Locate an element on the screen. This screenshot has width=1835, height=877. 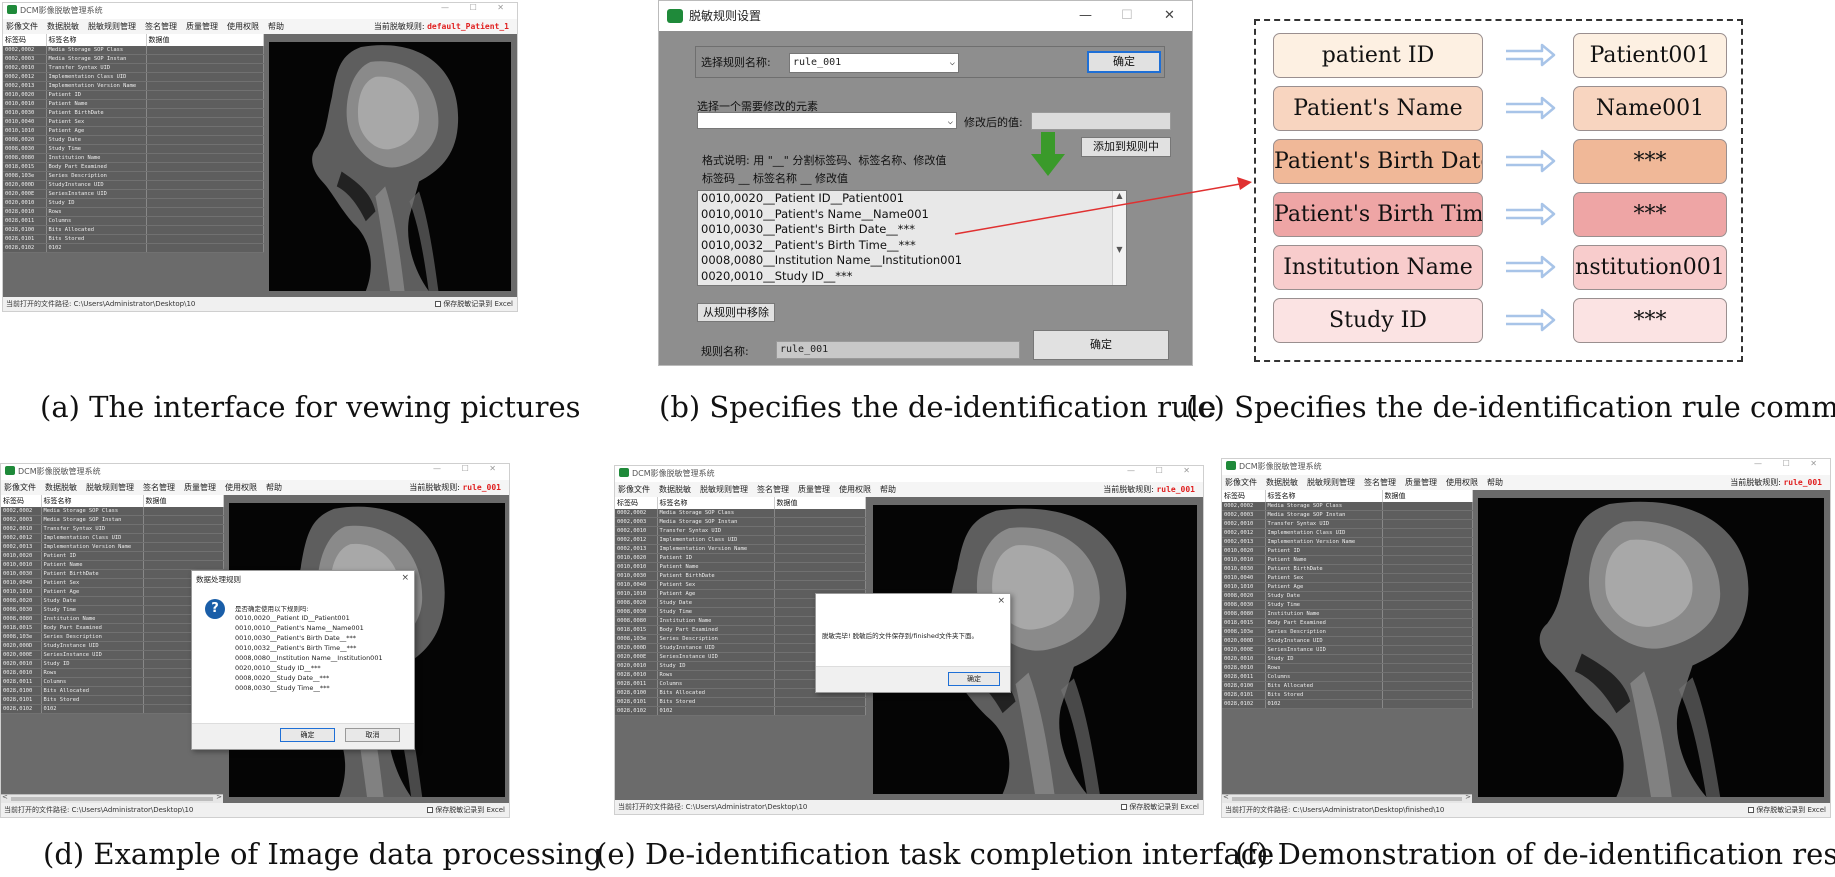
mri-viewer is located at coordinates (1651, 647).